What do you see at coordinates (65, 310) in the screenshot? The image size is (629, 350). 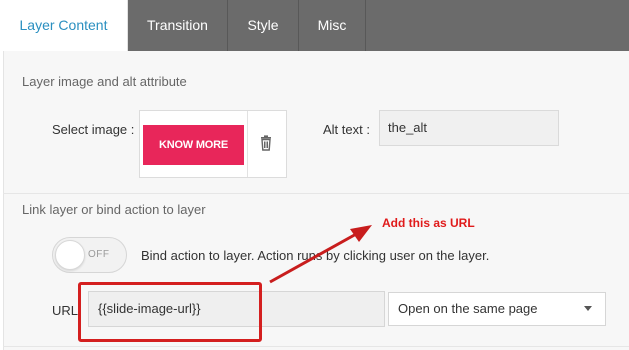 I see `url-label: URL` at bounding box center [65, 310].